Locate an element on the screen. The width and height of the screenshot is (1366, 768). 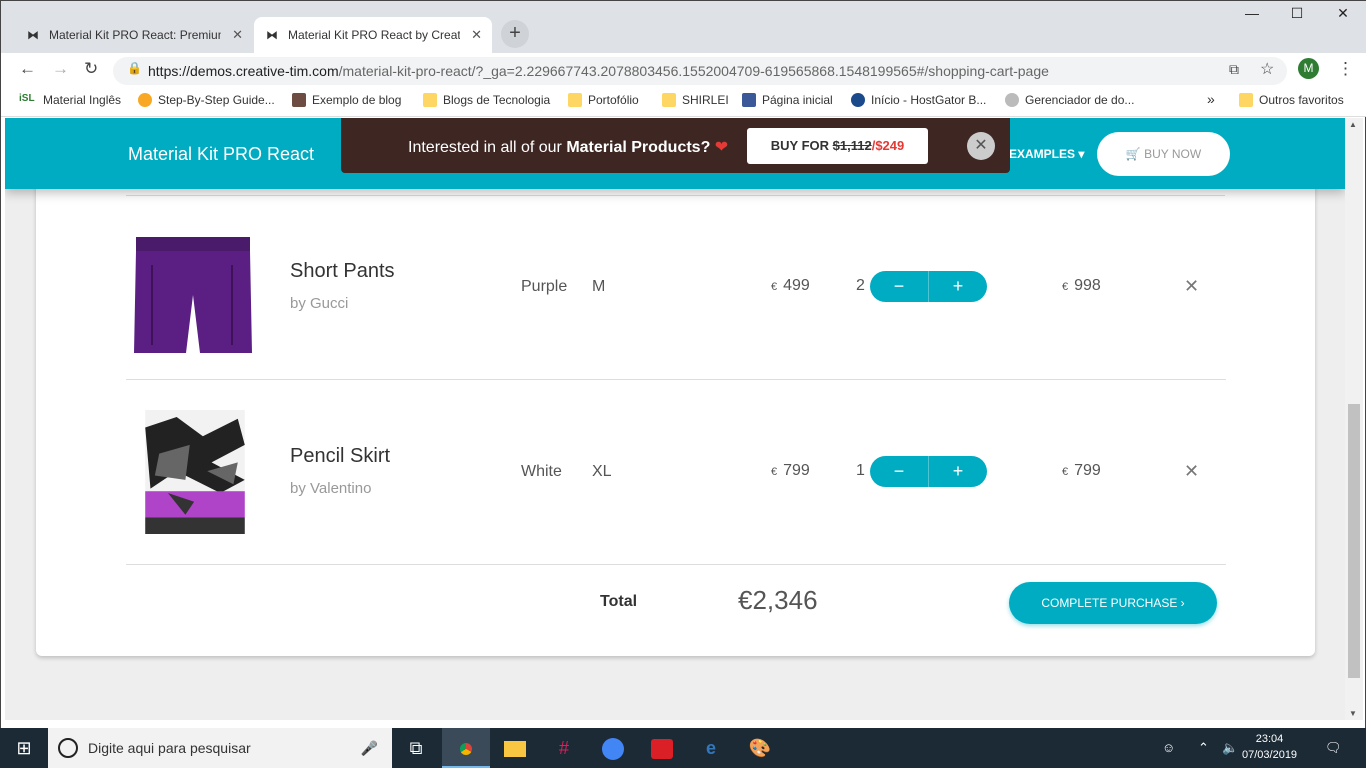
product-color: White is located at coordinates (541, 471).